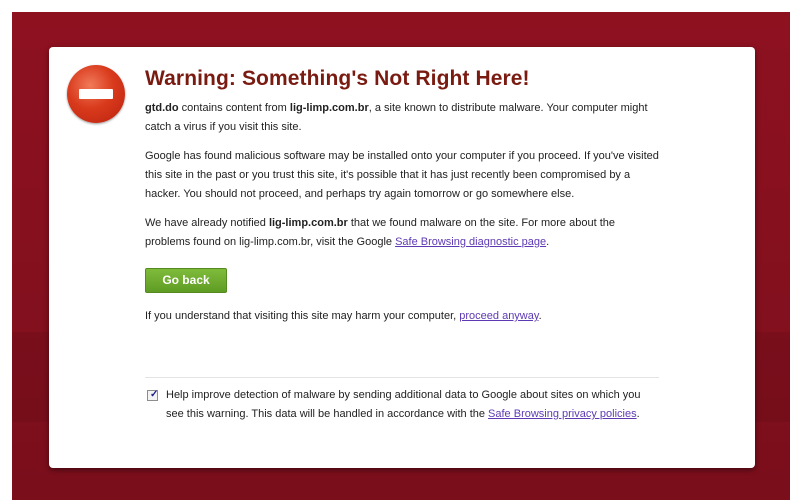 This screenshot has width=790, height=500. I want to click on divider, so click(402, 377).